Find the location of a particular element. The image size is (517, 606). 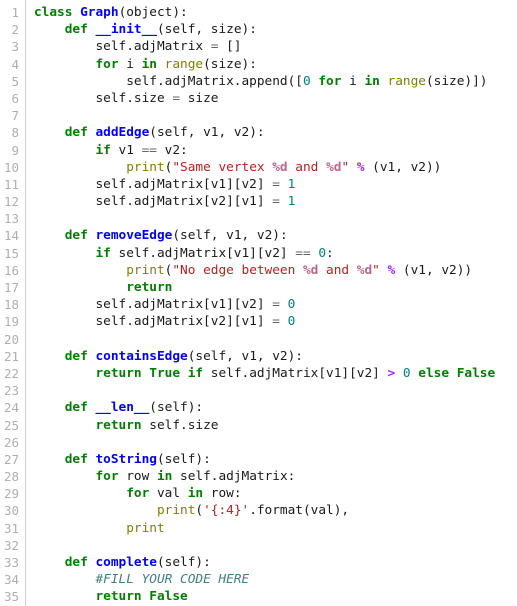

code-line: self.adjMatrix[v2][v1] = 1 is located at coordinates (275, 201).